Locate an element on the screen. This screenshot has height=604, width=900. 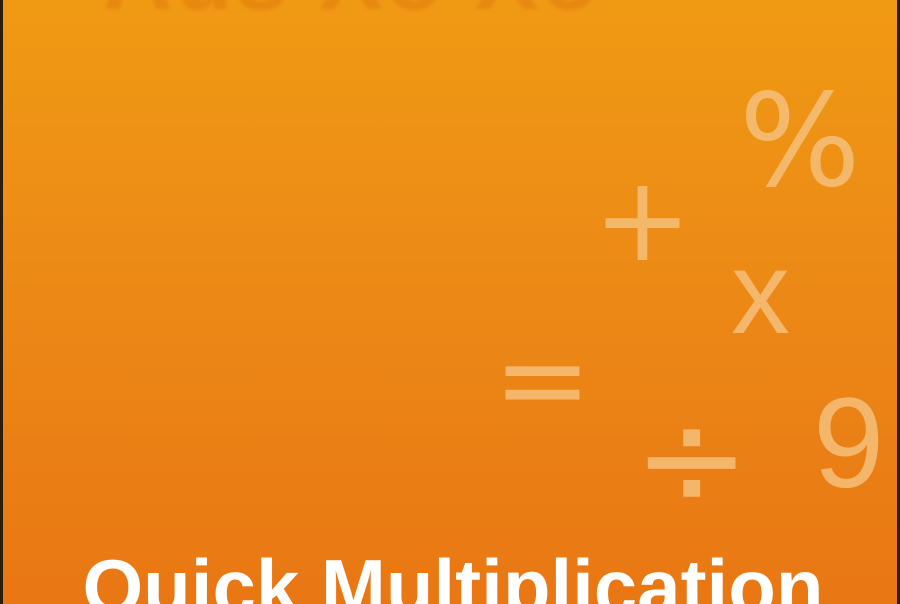
divide-symbol: ÷ is located at coordinates (692, 459).